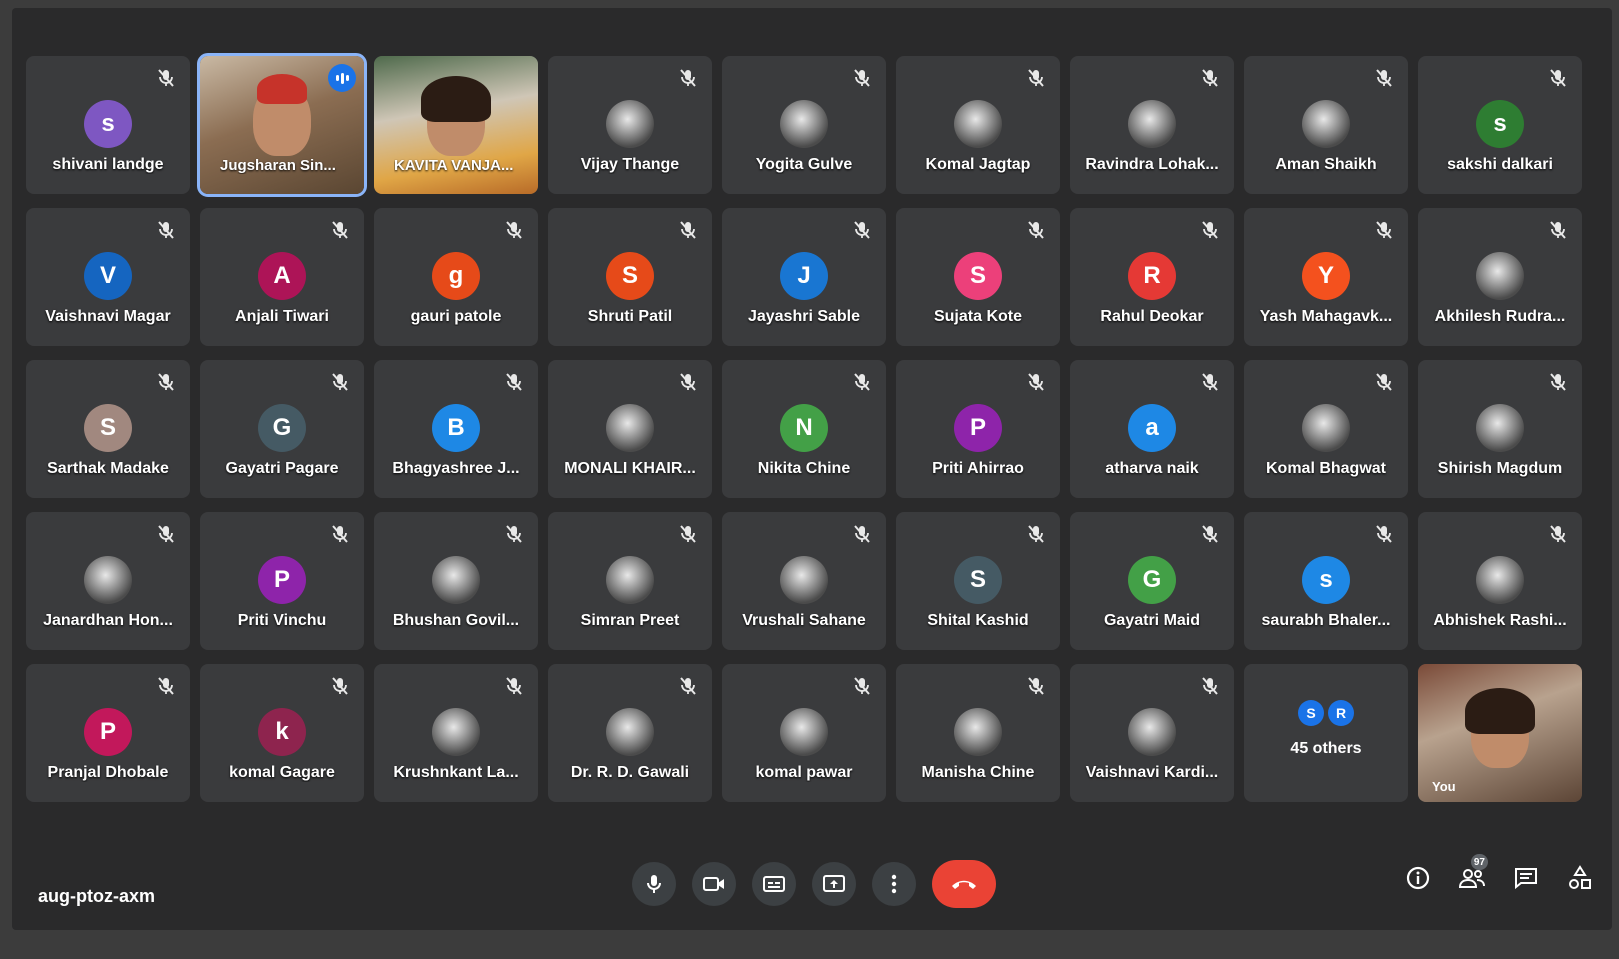  What do you see at coordinates (1526, 878) in the screenshot?
I see `chat-button` at bounding box center [1526, 878].